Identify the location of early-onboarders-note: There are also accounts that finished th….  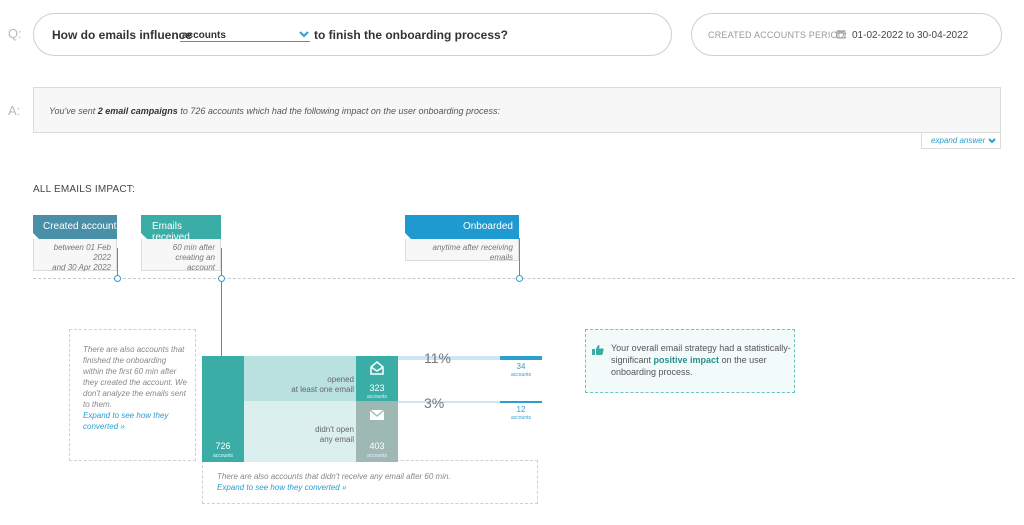
(132, 395).